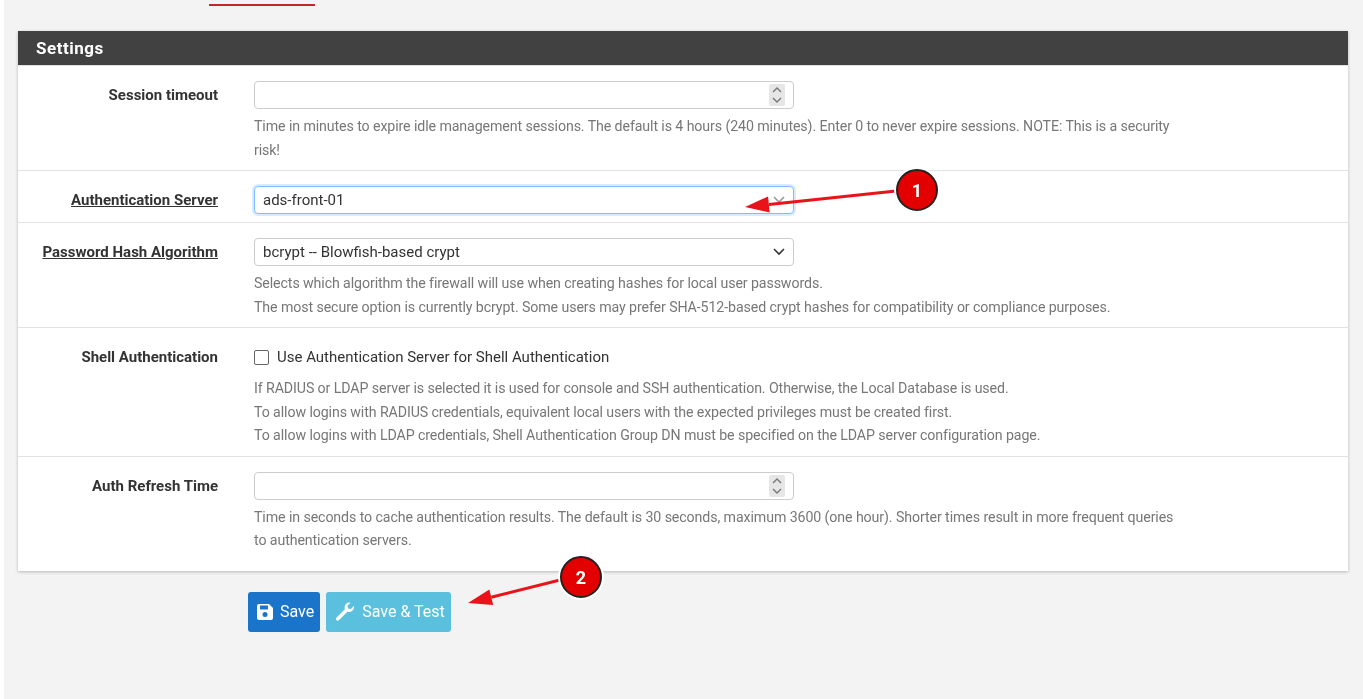  I want to click on help-text: Time in seconds to cache authentication results. The default is 30 seconds, maximum 3600 (one hour). Shorter times result in more frequent queries to authentication servers., so click(714, 528).